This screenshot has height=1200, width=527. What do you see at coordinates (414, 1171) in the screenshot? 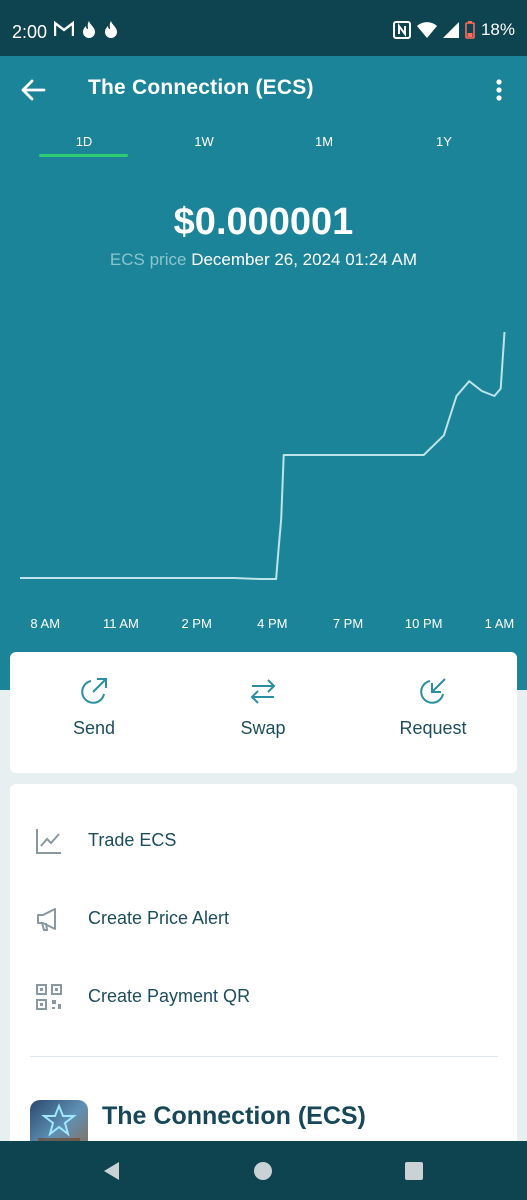
I see `recents-square-icon` at bounding box center [414, 1171].